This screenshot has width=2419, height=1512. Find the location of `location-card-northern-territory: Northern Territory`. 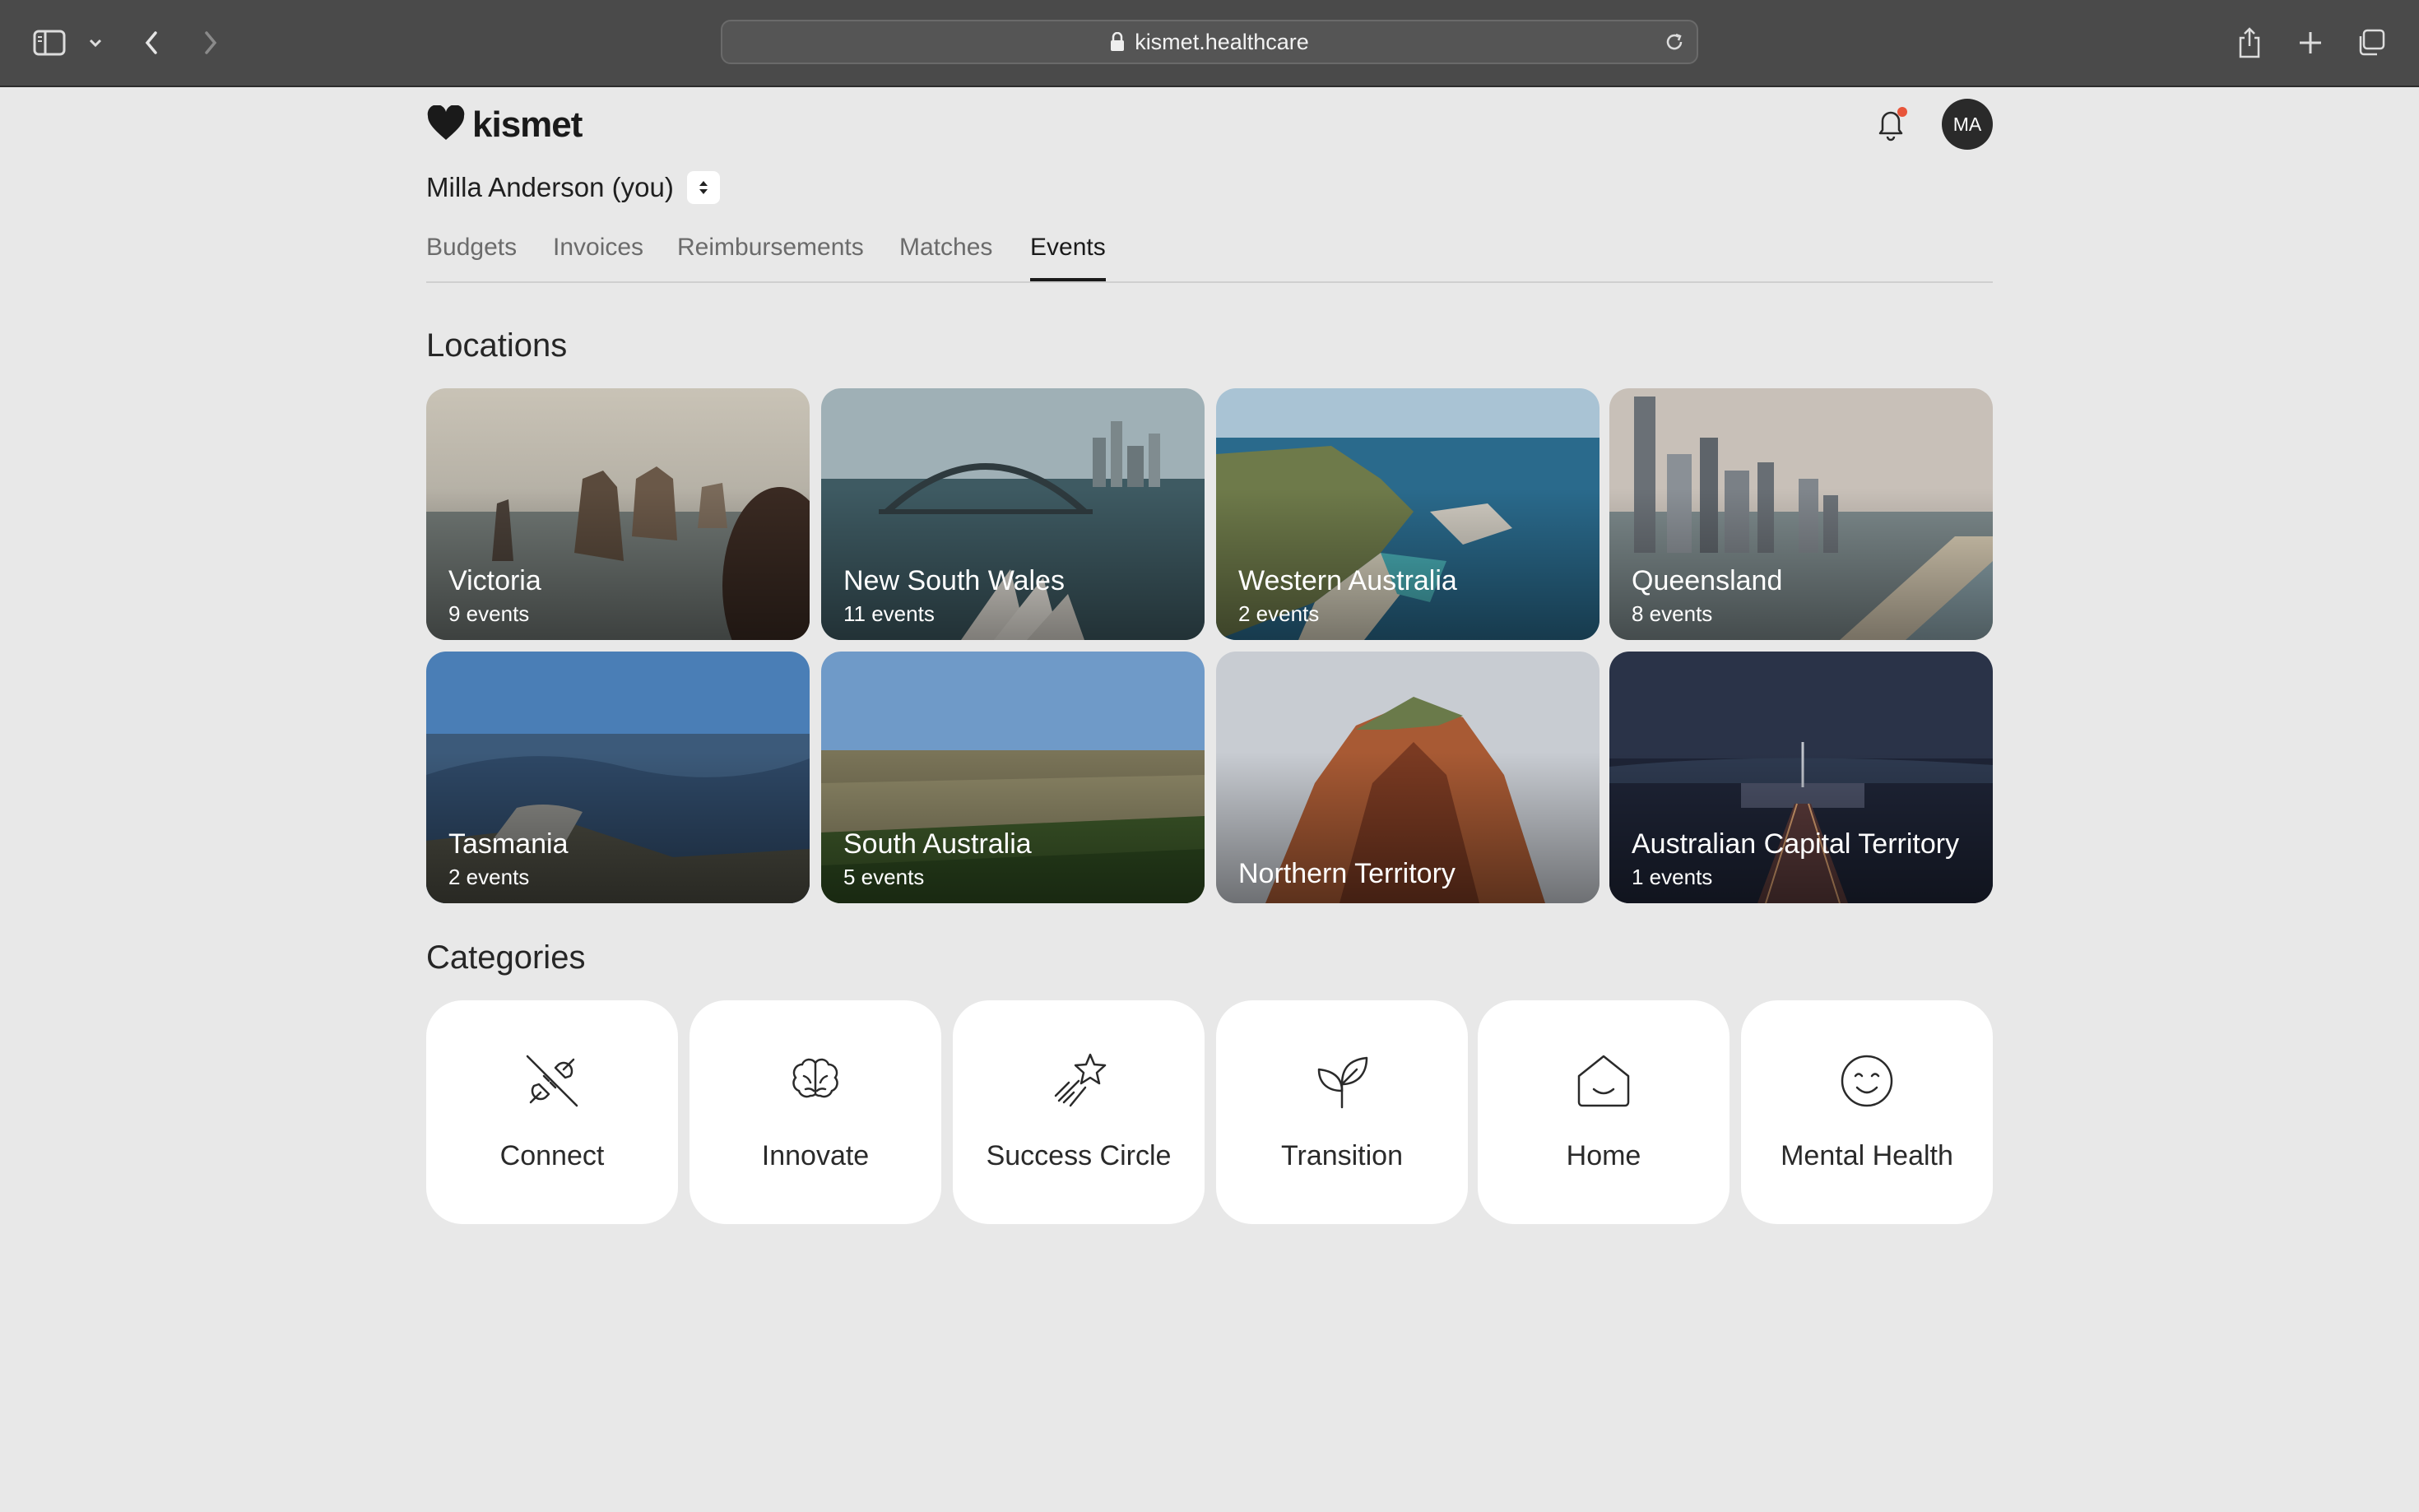

location-card-northern-territory: Northern Territory is located at coordinates (1408, 777).